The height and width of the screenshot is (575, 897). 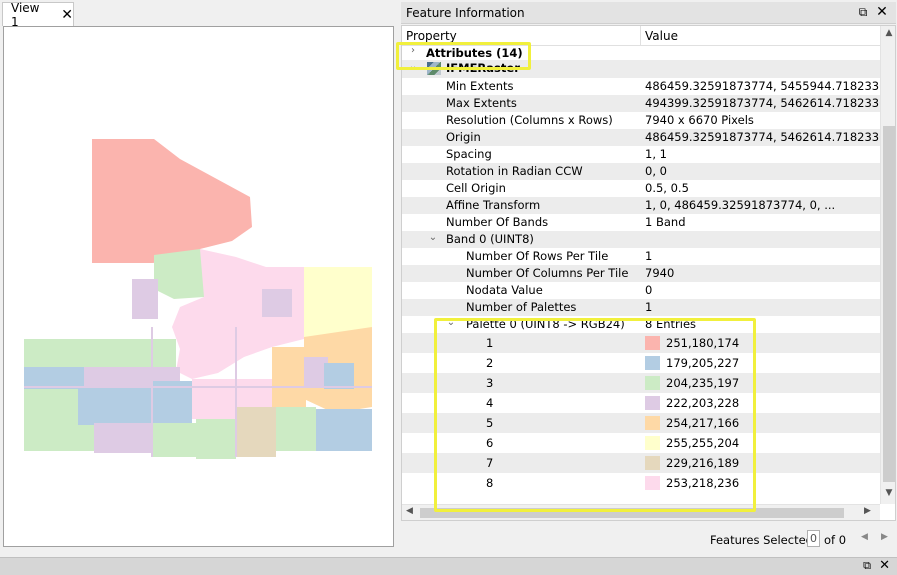 What do you see at coordinates (537, 256) in the screenshot?
I see `property-name: Number Of Rows Per Tile` at bounding box center [537, 256].